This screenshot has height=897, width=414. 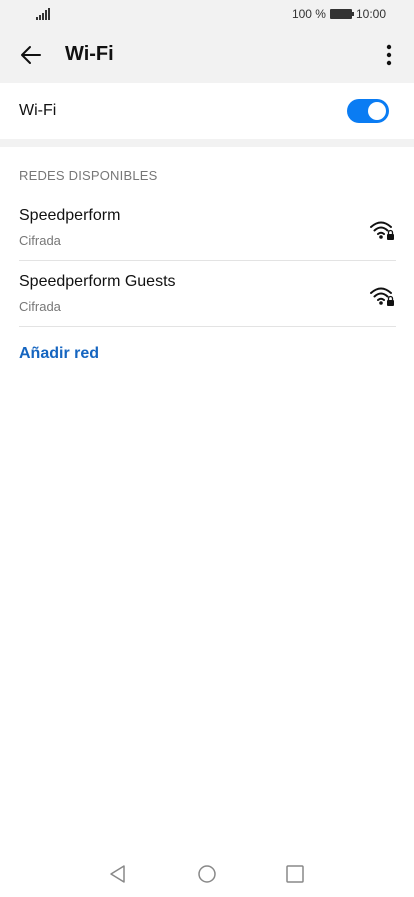 I want to click on more-vert-icon, so click(x=389, y=55).